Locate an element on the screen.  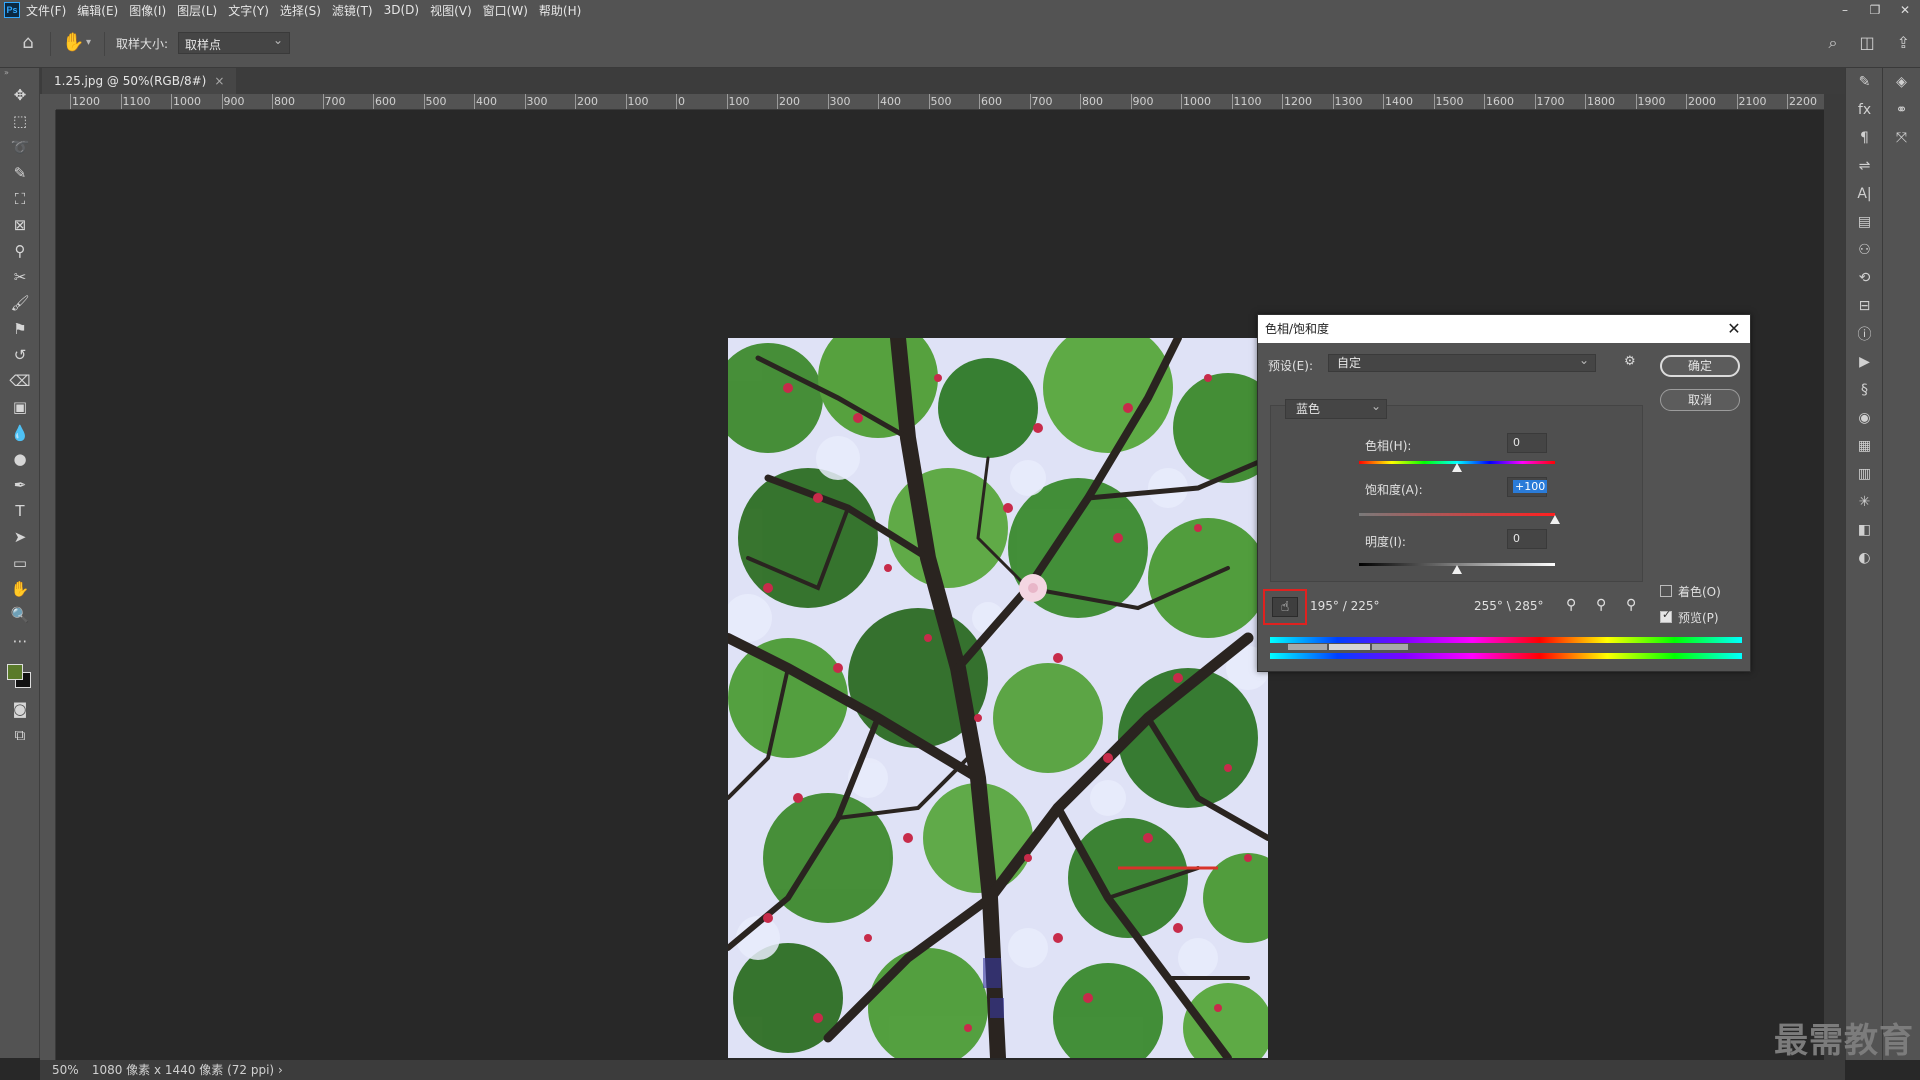
lightness-slider-thumb is located at coordinates (1457, 569).